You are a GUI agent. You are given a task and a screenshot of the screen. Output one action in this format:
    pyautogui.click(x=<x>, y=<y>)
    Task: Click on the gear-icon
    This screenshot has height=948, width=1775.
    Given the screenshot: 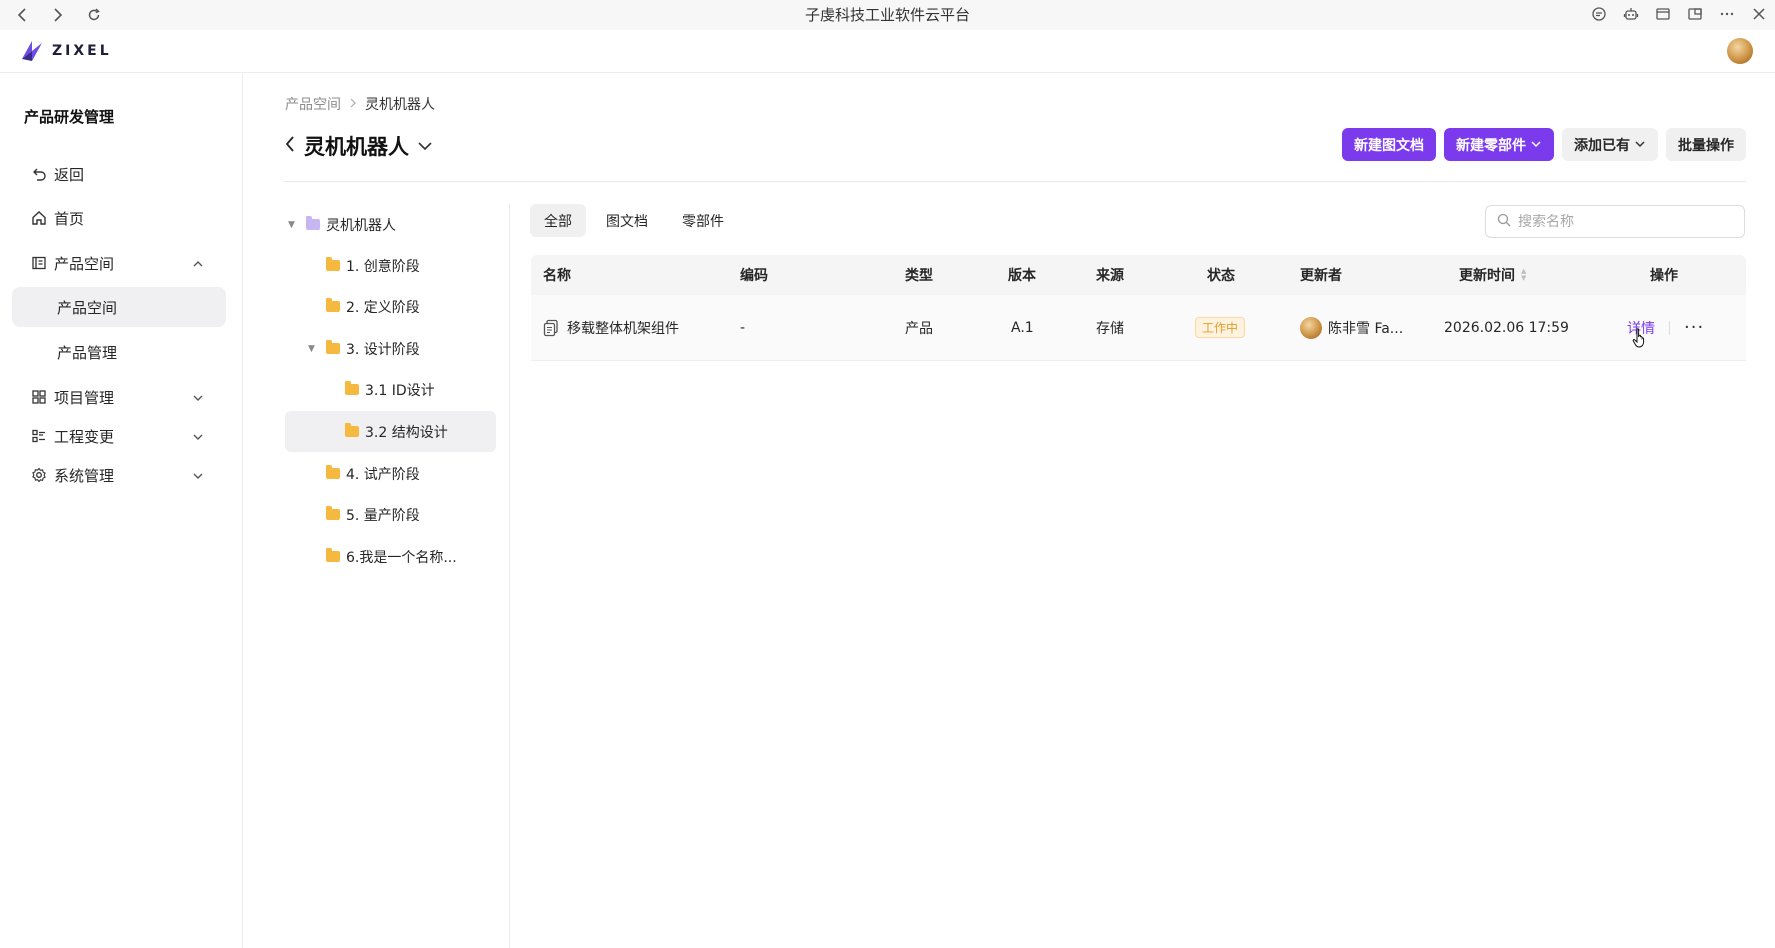 What is the action you would take?
    pyautogui.click(x=39, y=475)
    